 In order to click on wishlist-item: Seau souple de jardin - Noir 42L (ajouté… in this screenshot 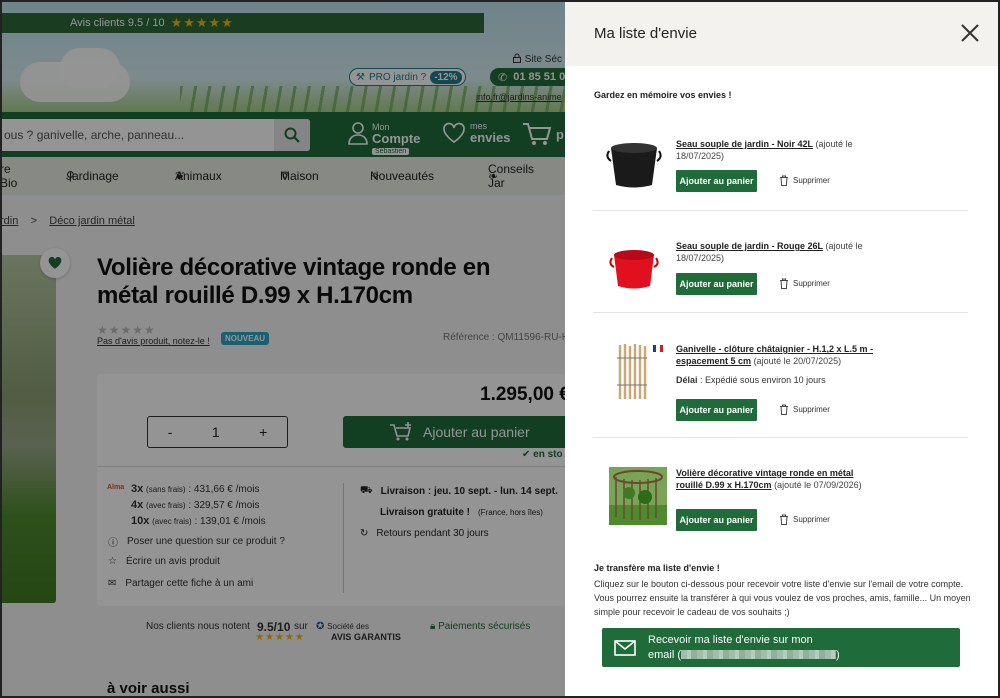, I will do `click(780, 165)`.